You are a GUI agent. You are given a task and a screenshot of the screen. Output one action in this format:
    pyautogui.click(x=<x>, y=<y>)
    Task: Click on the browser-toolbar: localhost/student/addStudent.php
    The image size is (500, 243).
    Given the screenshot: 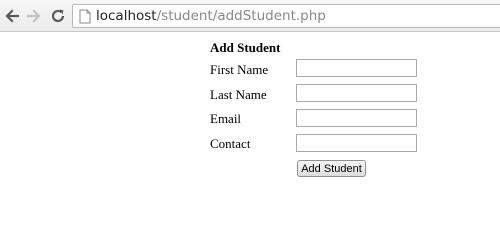 What is the action you would take?
    pyautogui.click(x=250, y=16)
    